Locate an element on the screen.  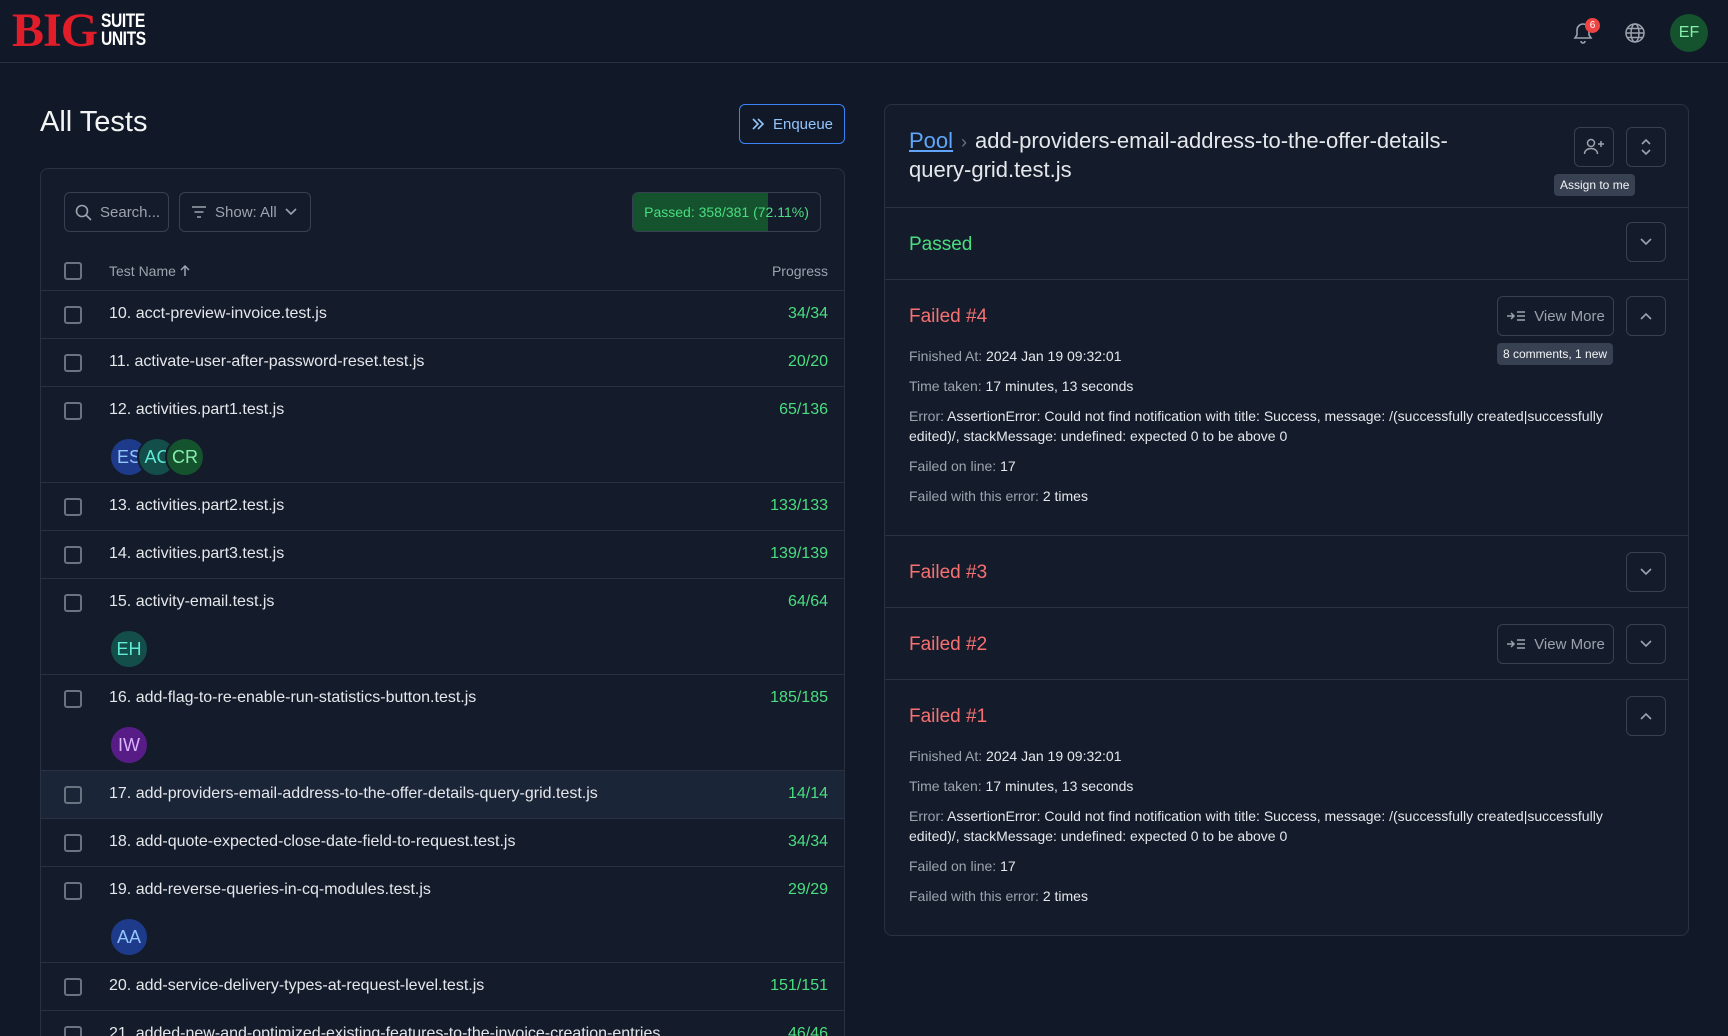
progress-column-header: Progress is located at coordinates (799, 271).